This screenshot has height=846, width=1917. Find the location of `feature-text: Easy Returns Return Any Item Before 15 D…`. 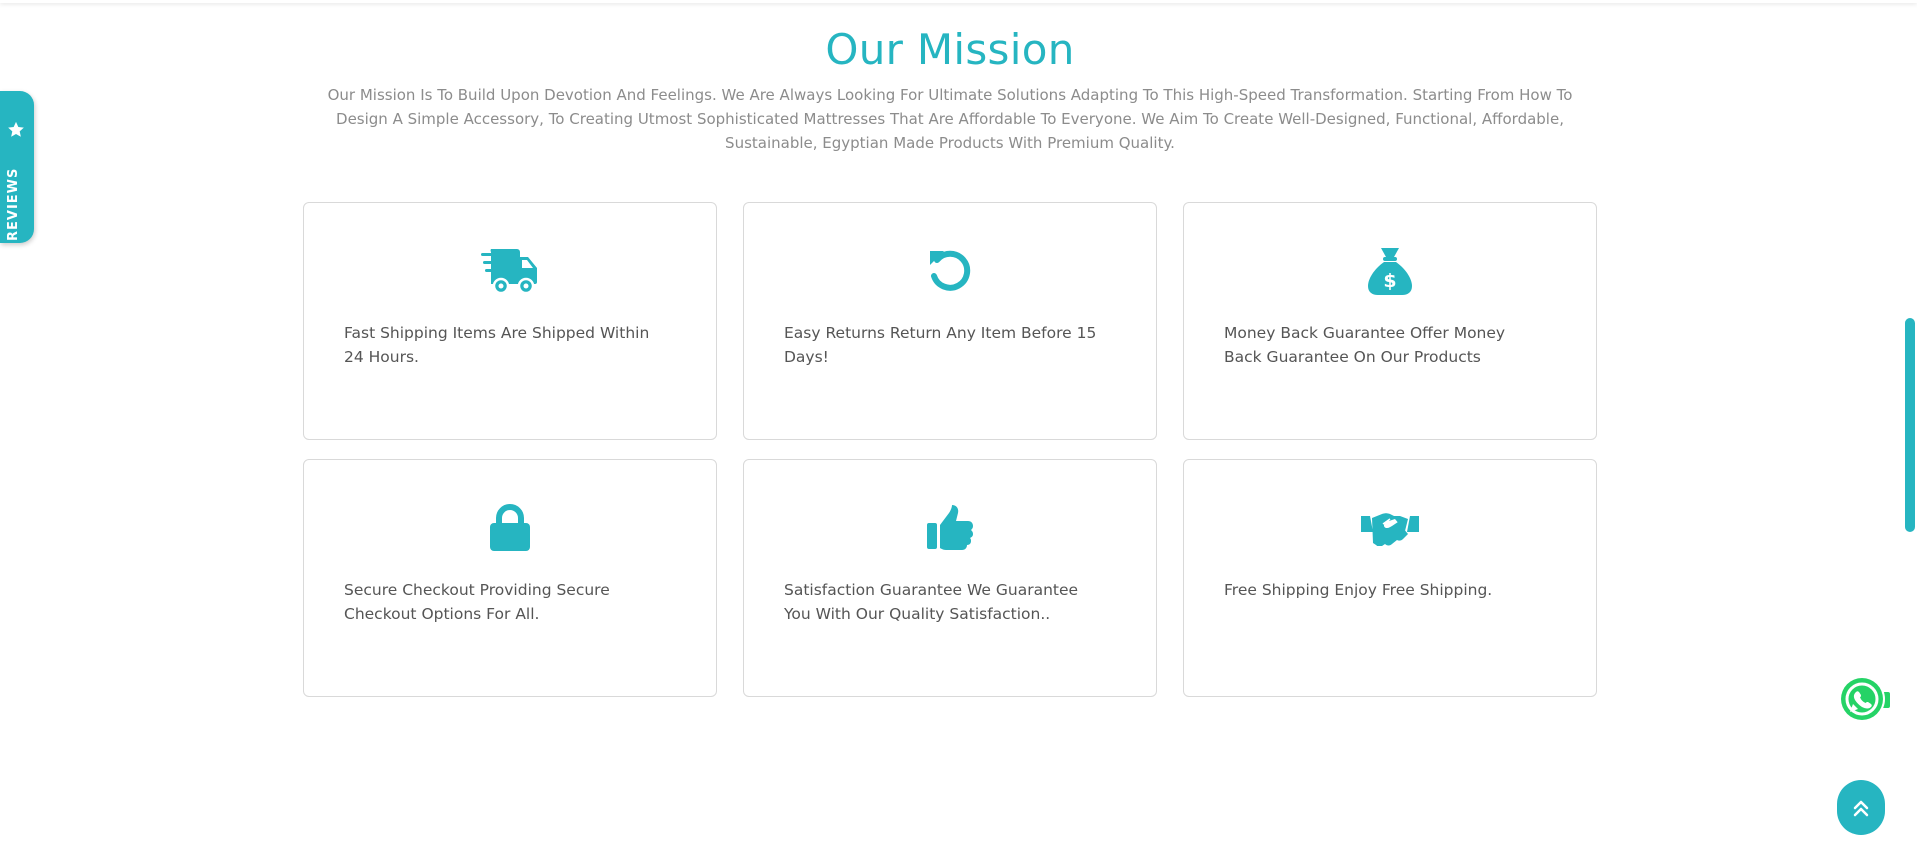

feature-text: Easy Returns Return Any Item Before 15 D… is located at coordinates (940, 345).